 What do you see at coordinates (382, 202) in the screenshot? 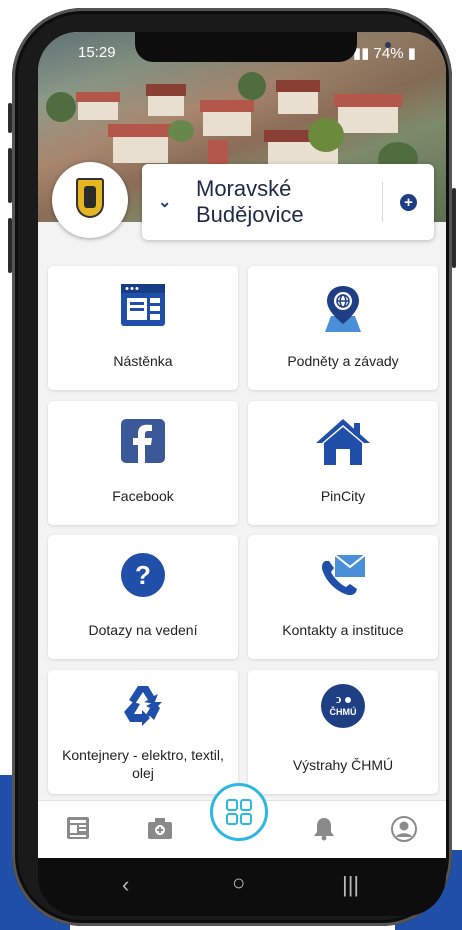
I see `divider` at bounding box center [382, 202].